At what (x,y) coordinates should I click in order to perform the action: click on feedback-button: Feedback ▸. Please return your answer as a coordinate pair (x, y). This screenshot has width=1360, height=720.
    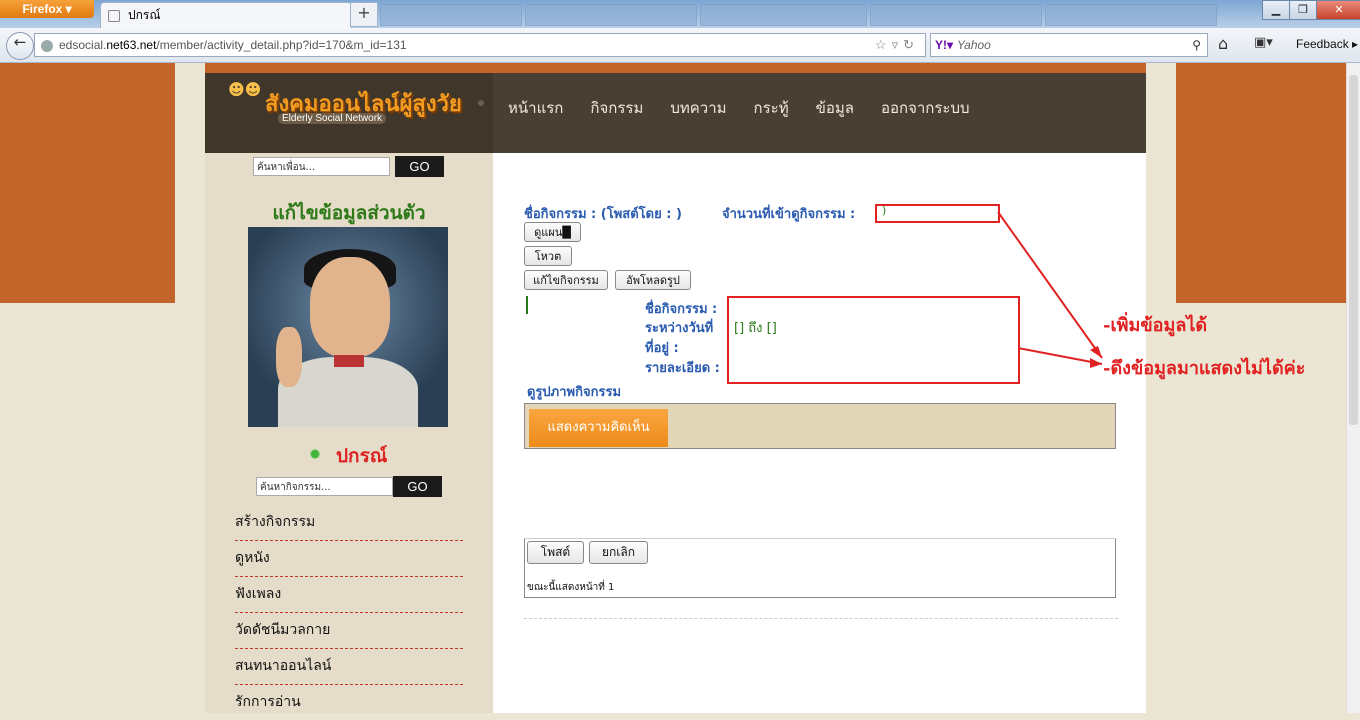
    Looking at the image, I should click on (1327, 44).